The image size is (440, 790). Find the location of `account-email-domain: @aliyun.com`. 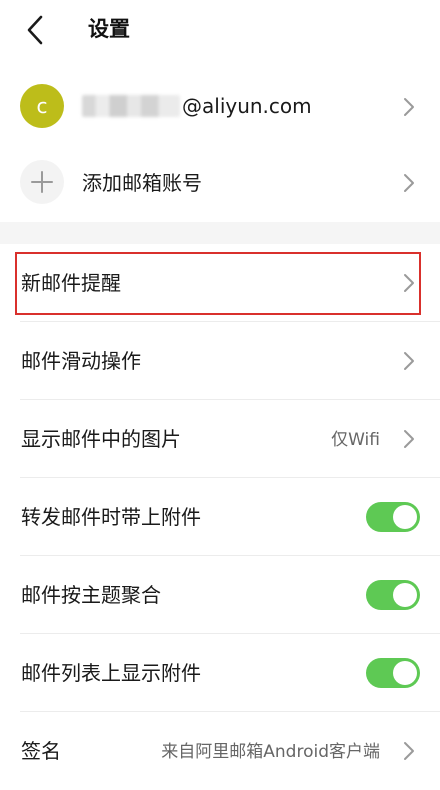

account-email-domain: @aliyun.com is located at coordinates (247, 106).